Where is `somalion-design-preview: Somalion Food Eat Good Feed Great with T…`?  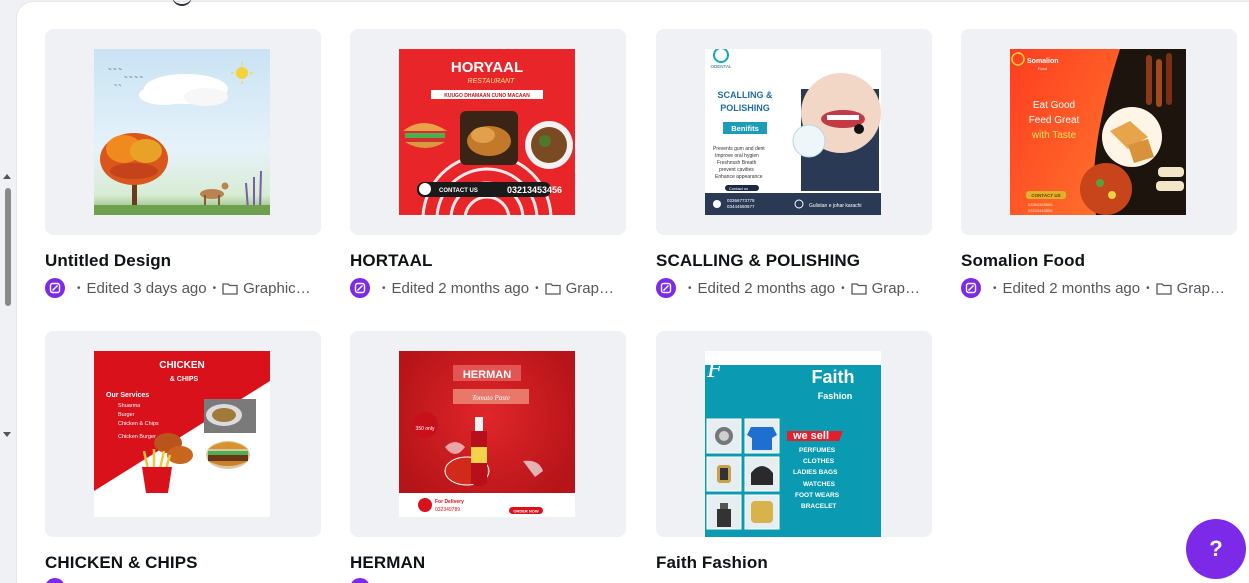 somalion-design-preview: Somalion Food Eat Good Feed Great with T… is located at coordinates (1098, 132).